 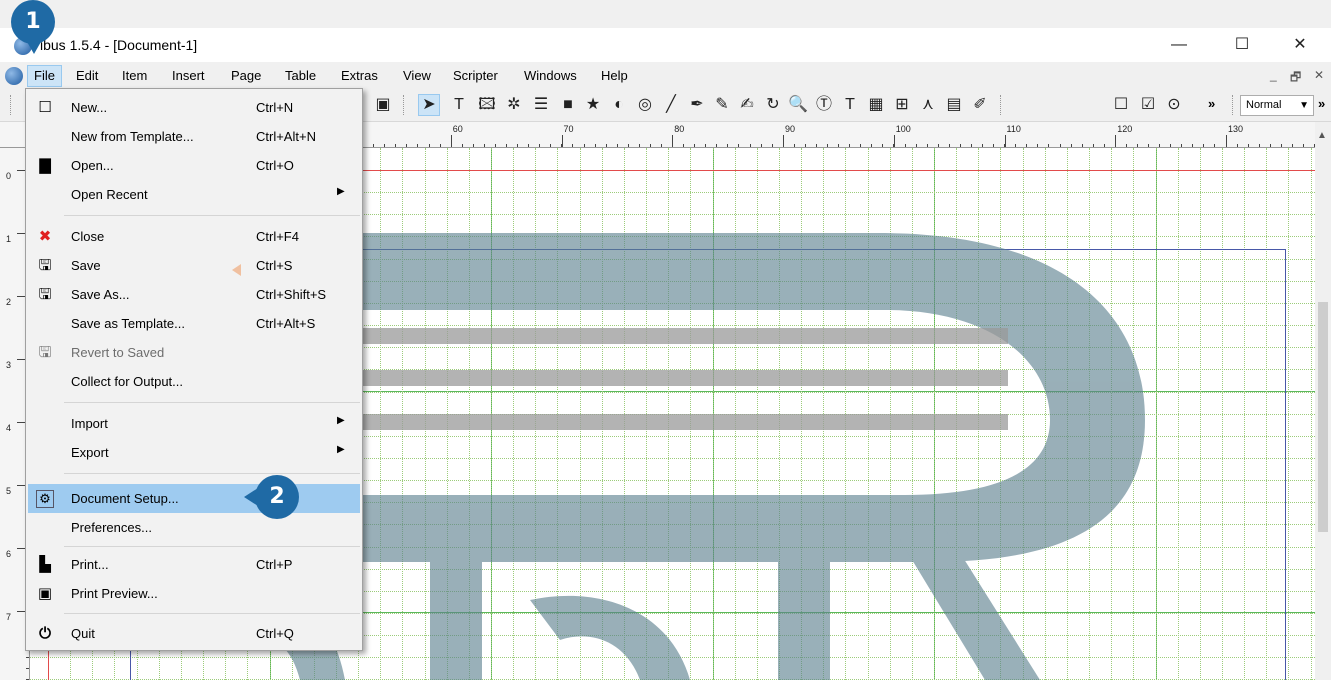 I want to click on rotate-icon: ↻, so click(x=773, y=105).